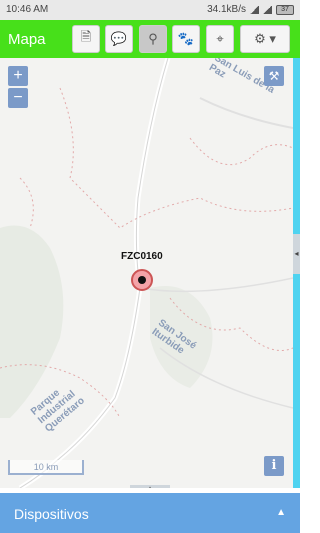 This screenshot has width=320, height=533. I want to click on device-marker, so click(142, 280).